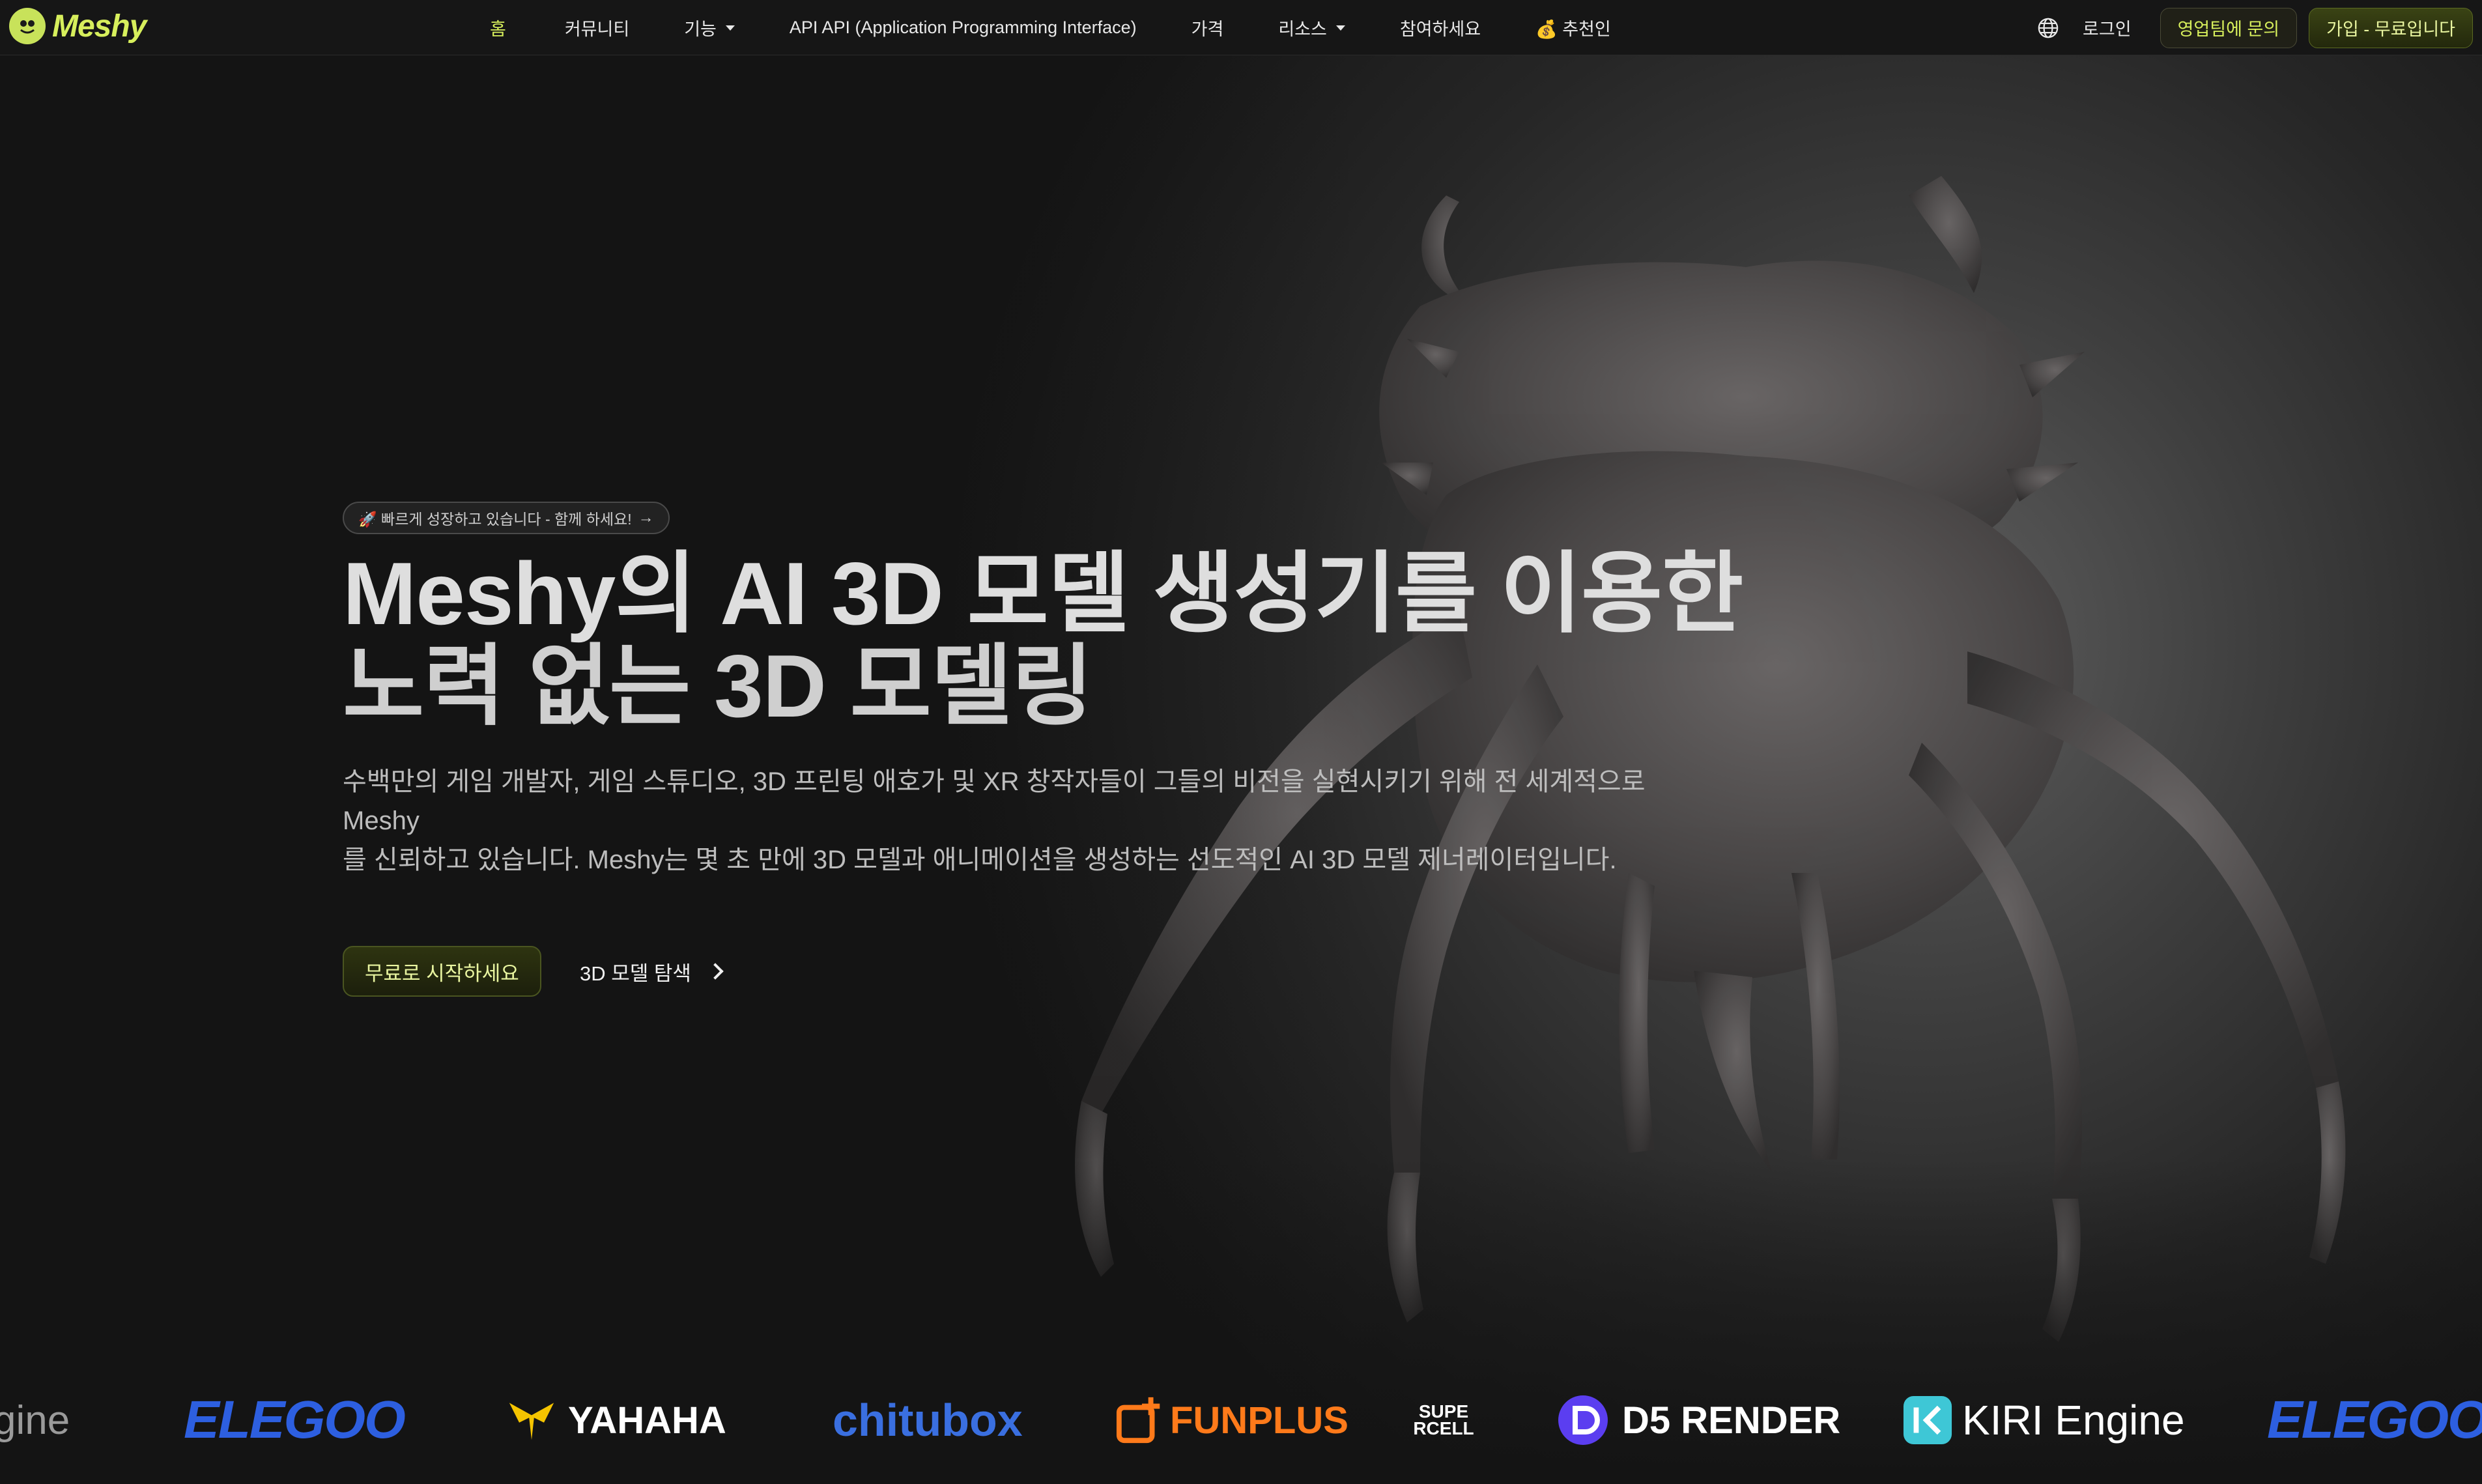 The width and height of the screenshot is (2482, 1484). Describe the element at coordinates (647, 1421) in the screenshot. I see `partner-name: YAHAHA` at that location.